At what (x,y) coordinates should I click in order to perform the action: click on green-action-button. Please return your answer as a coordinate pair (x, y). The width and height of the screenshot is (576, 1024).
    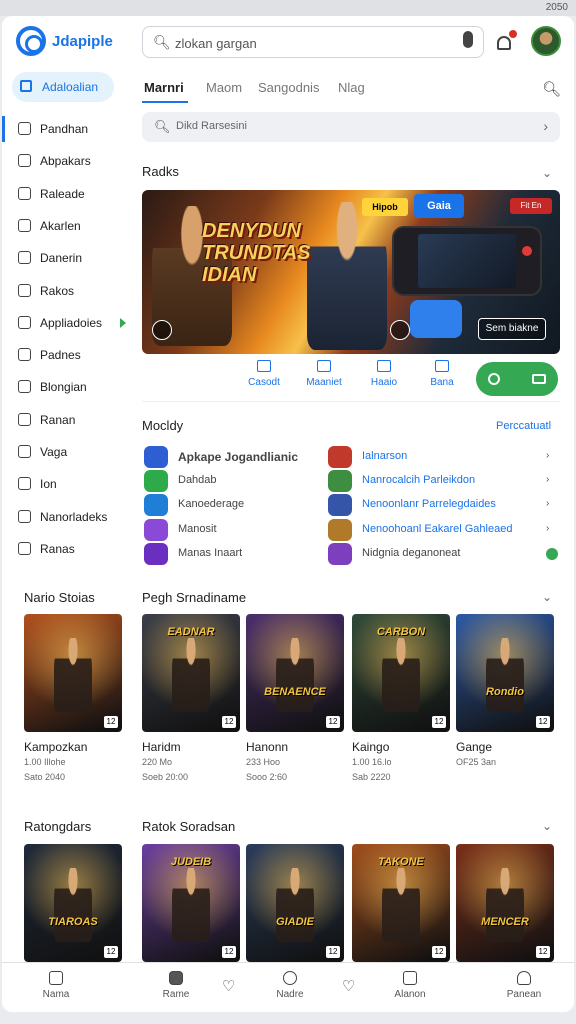
    Looking at the image, I should click on (517, 379).